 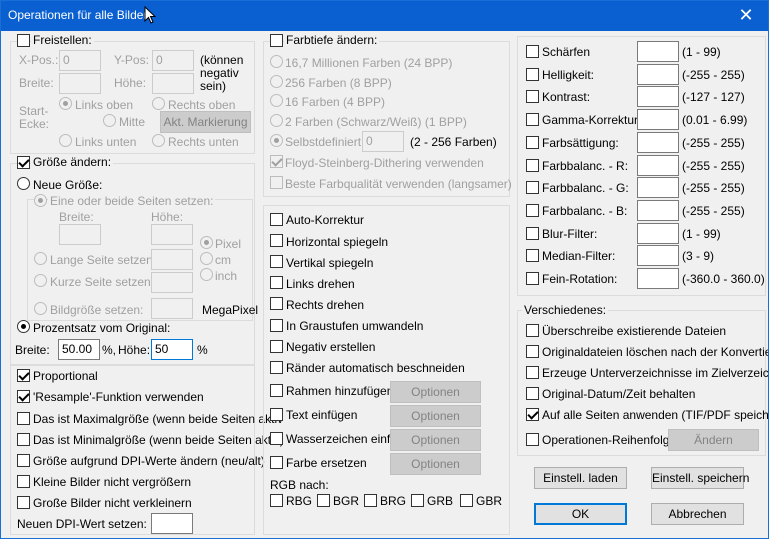 I want to click on new-size-radio, so click(x=23, y=183).